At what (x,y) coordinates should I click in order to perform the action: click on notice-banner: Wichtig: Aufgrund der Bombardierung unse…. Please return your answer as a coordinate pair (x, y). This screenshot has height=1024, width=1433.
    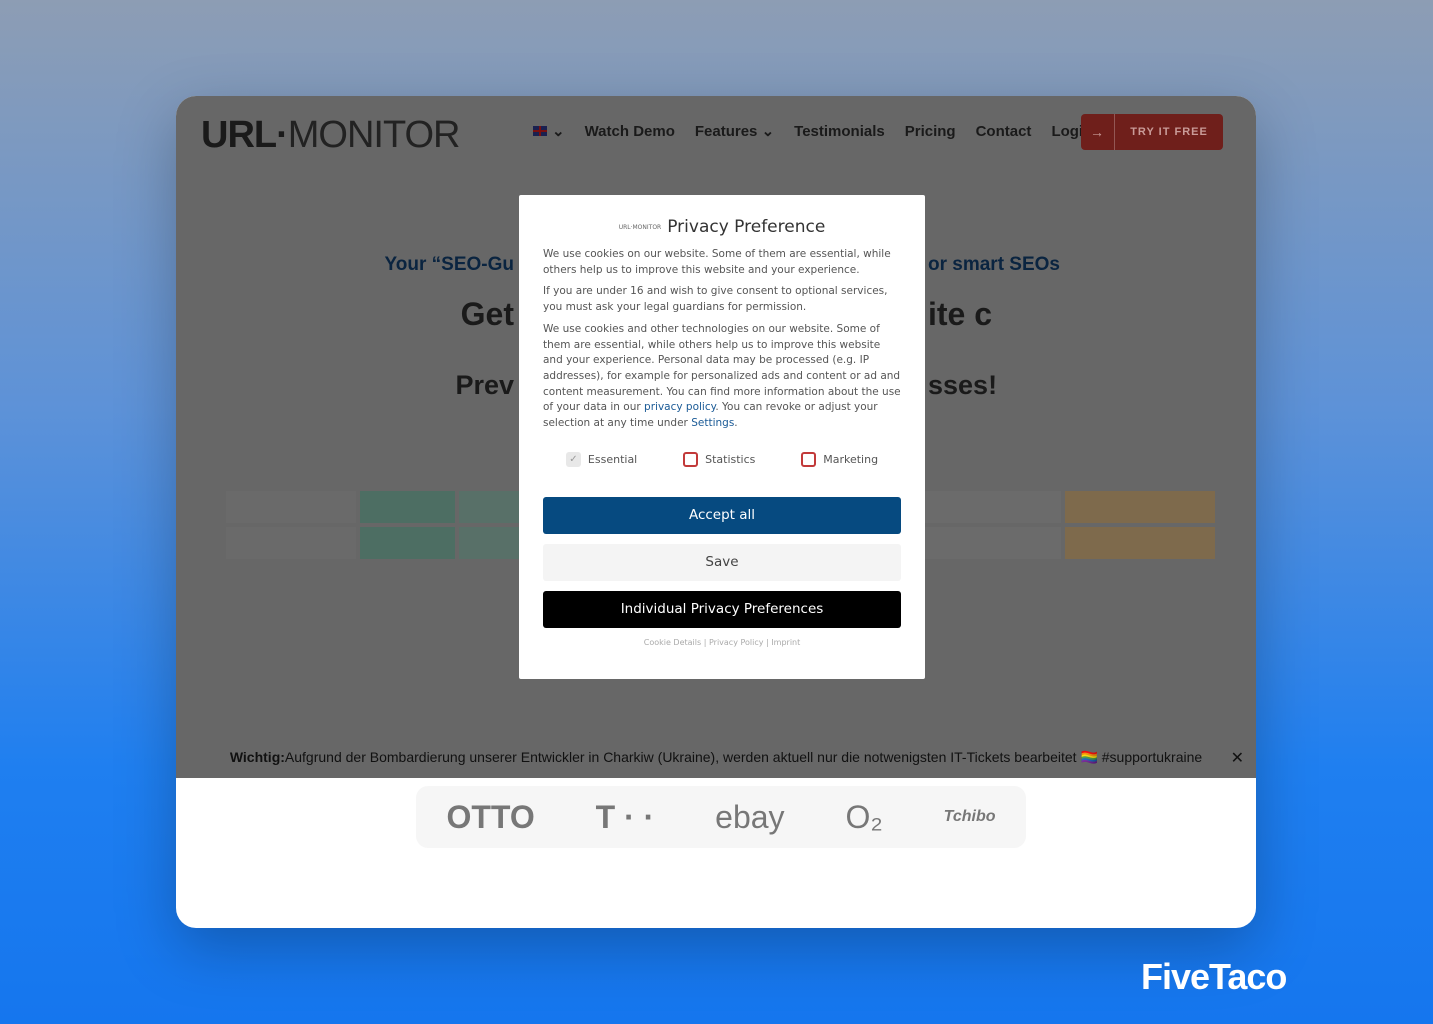
    Looking at the image, I should click on (736, 758).